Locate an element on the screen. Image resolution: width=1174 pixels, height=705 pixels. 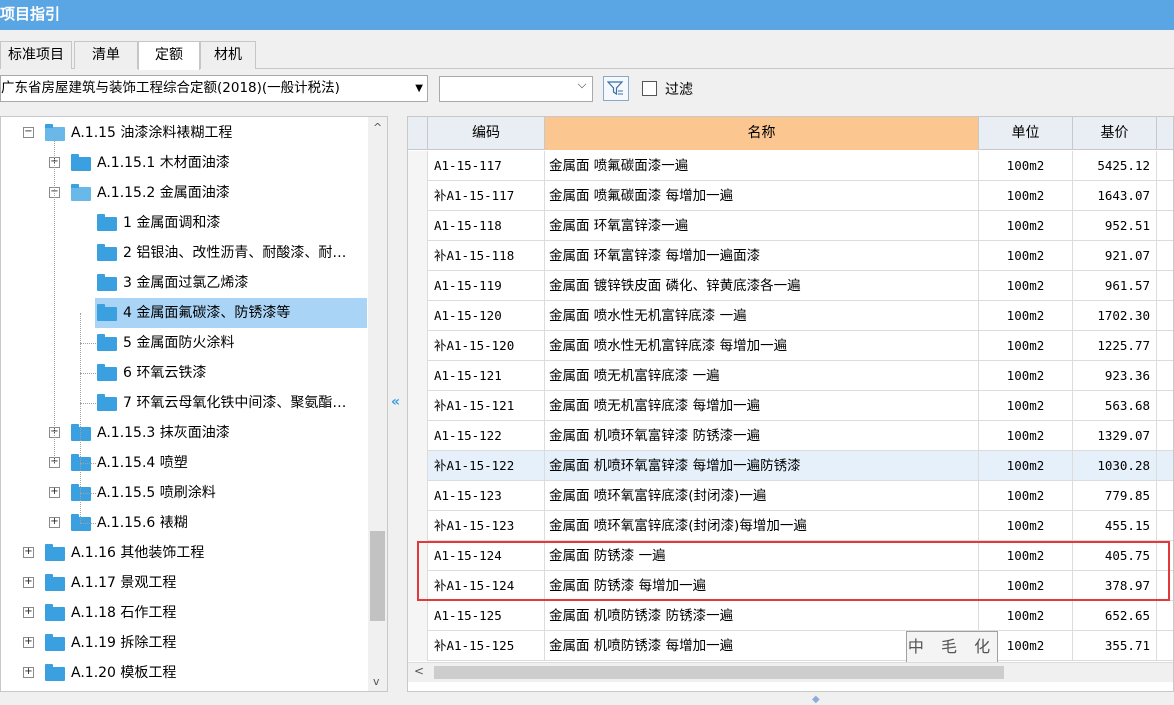
tree-node: + A.1.15.4 喷塑 is located at coordinates (184, 463).